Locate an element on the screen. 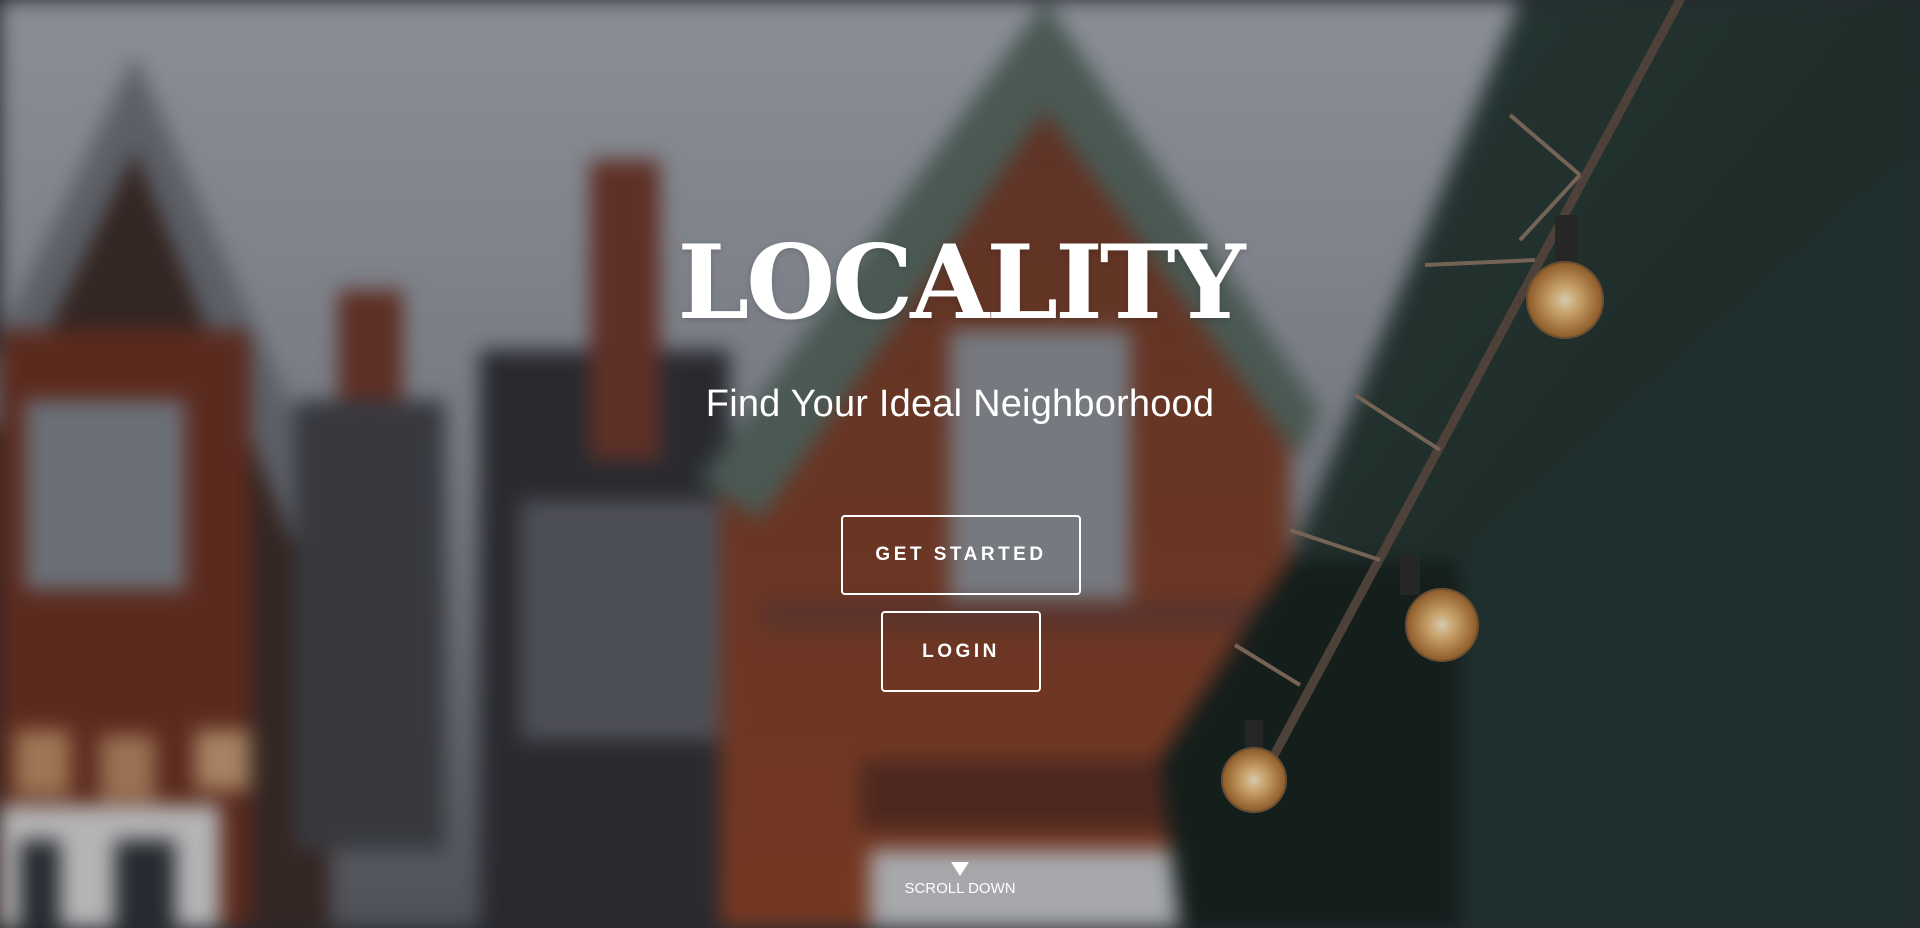  triangle-down-icon is located at coordinates (960, 869).